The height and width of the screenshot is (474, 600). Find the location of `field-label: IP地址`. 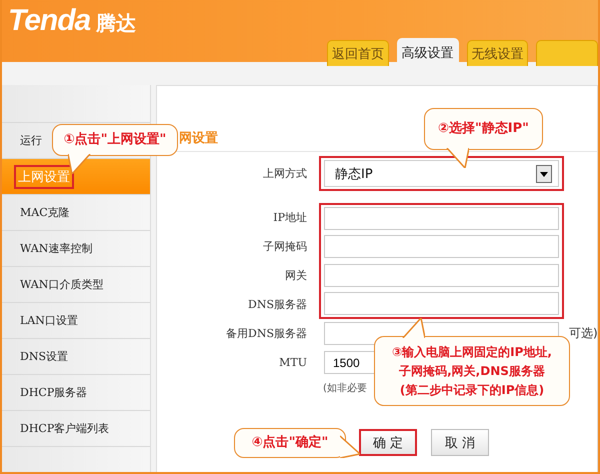

field-label: IP地址 is located at coordinates (289, 218).